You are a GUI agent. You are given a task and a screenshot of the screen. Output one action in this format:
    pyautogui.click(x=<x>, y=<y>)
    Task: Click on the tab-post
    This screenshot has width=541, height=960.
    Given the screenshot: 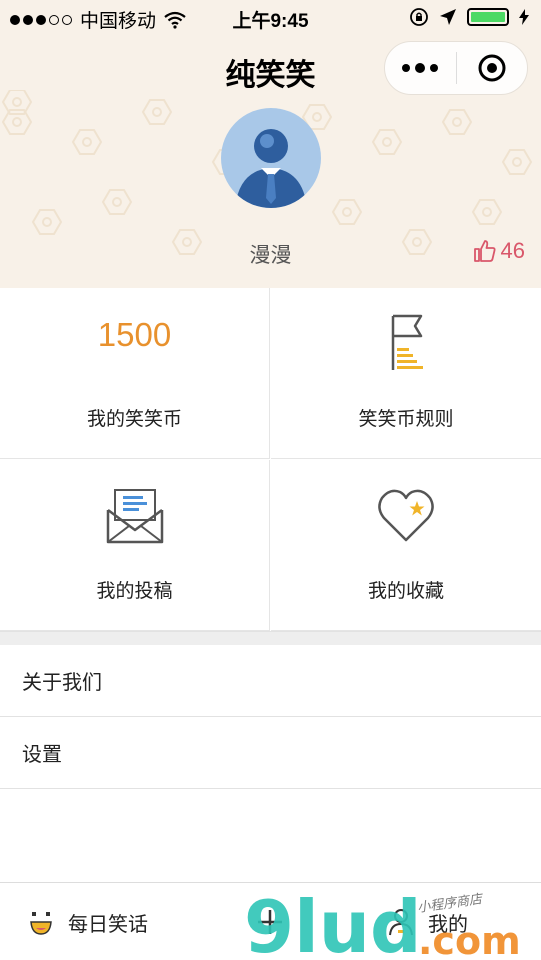 What is the action you would take?
    pyautogui.click(x=270, y=921)
    